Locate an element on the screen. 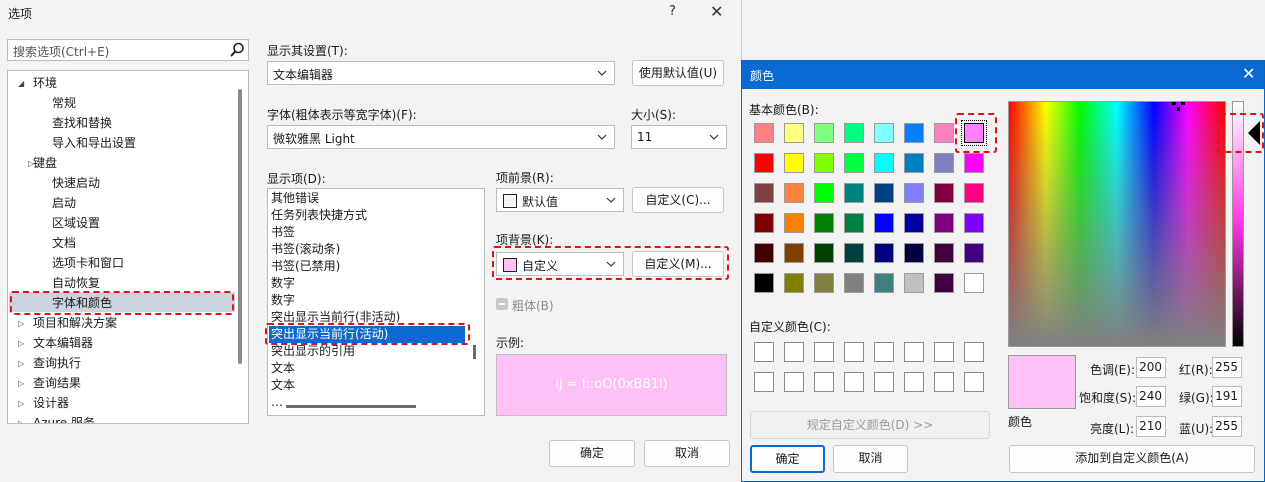  color-ok-button: 确定 is located at coordinates (787, 459).